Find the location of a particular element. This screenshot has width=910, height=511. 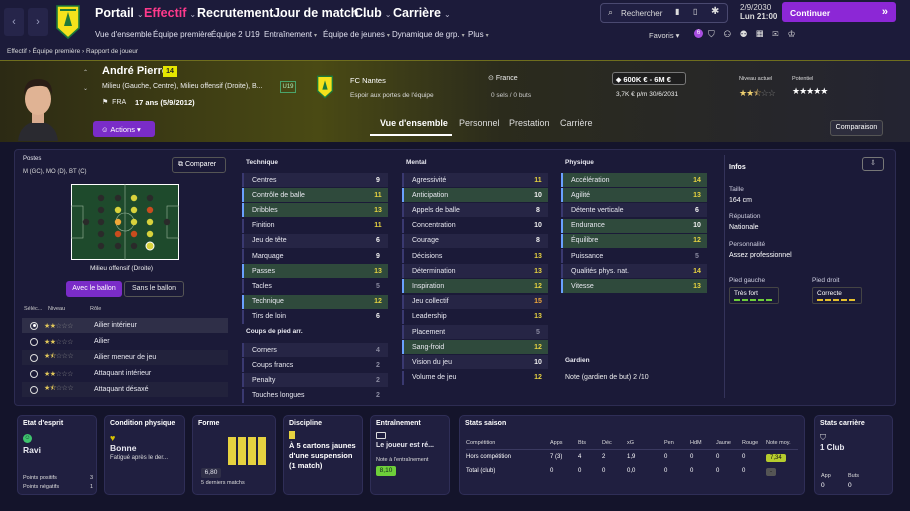

club-logo is located at coordinates (68, 22).